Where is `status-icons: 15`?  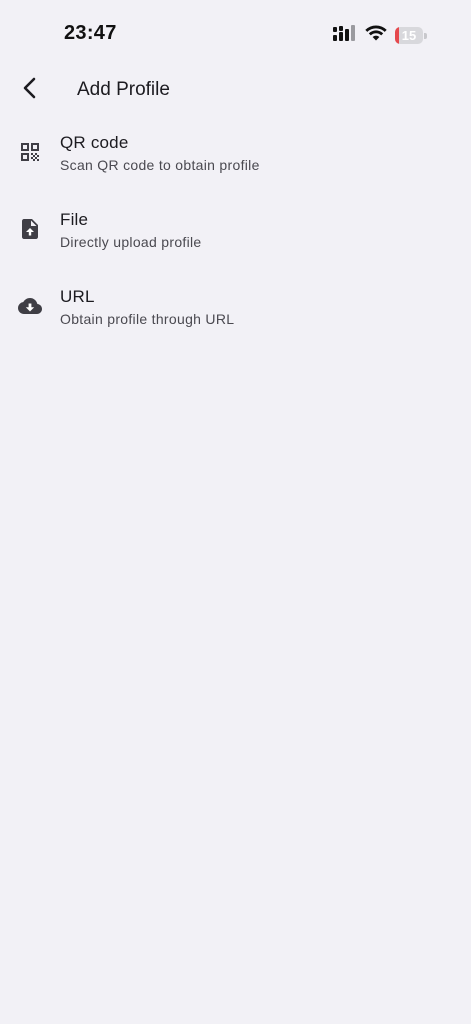
status-icons: 15 is located at coordinates (380, 35).